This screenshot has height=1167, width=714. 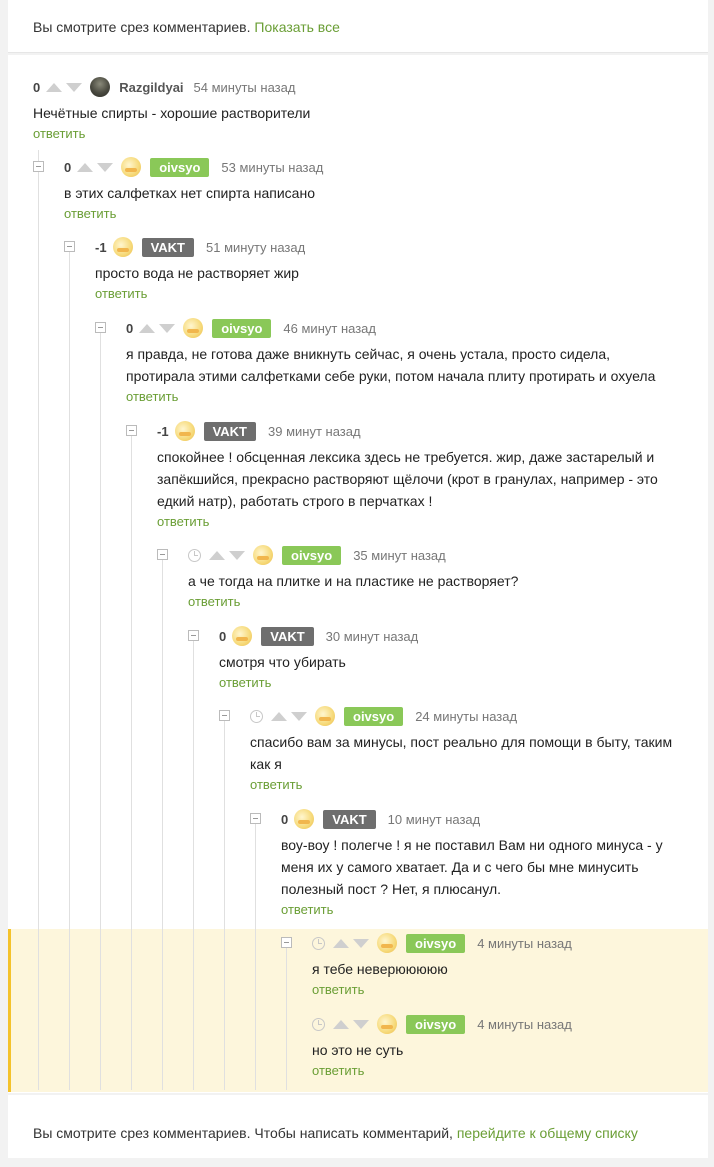 What do you see at coordinates (266, 764) in the screenshot?
I see `comment-text-line: как я` at bounding box center [266, 764].